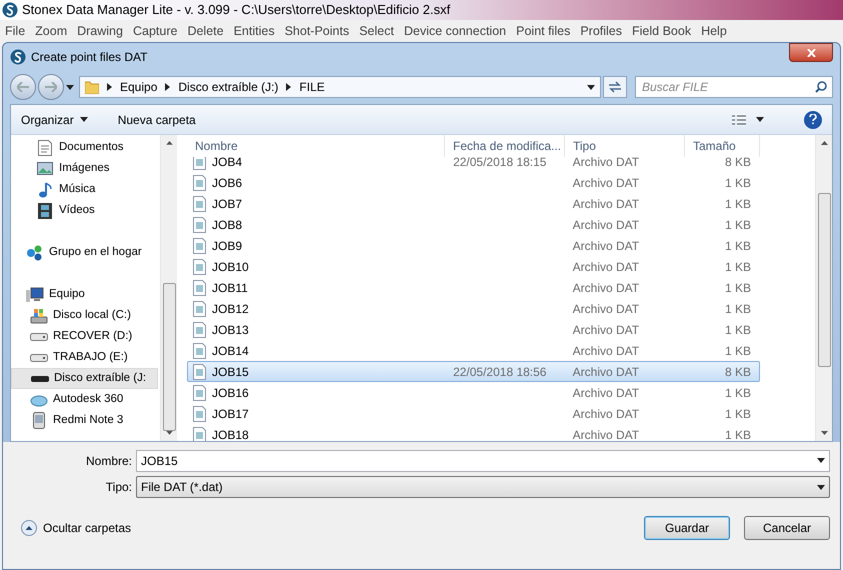  Describe the element at coordinates (661, 31) in the screenshot. I see `menu-item: Field Book` at that location.